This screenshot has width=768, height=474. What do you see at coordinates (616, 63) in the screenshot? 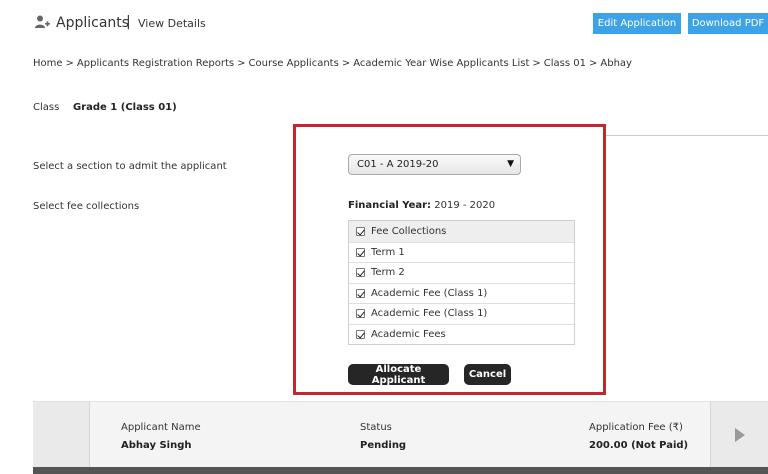
I see `breadcrumb-current: Abhay` at bounding box center [616, 63].